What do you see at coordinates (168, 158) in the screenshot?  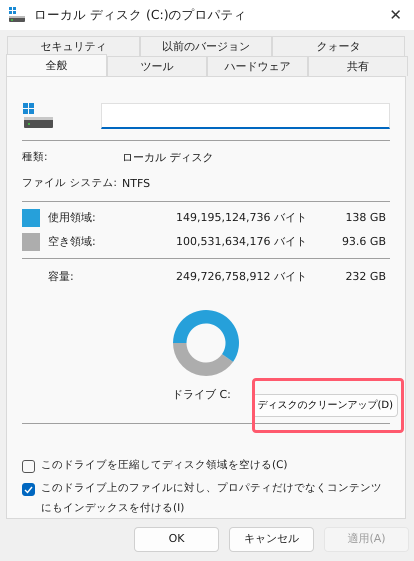 I see `field-value: ローカル ディスク` at bounding box center [168, 158].